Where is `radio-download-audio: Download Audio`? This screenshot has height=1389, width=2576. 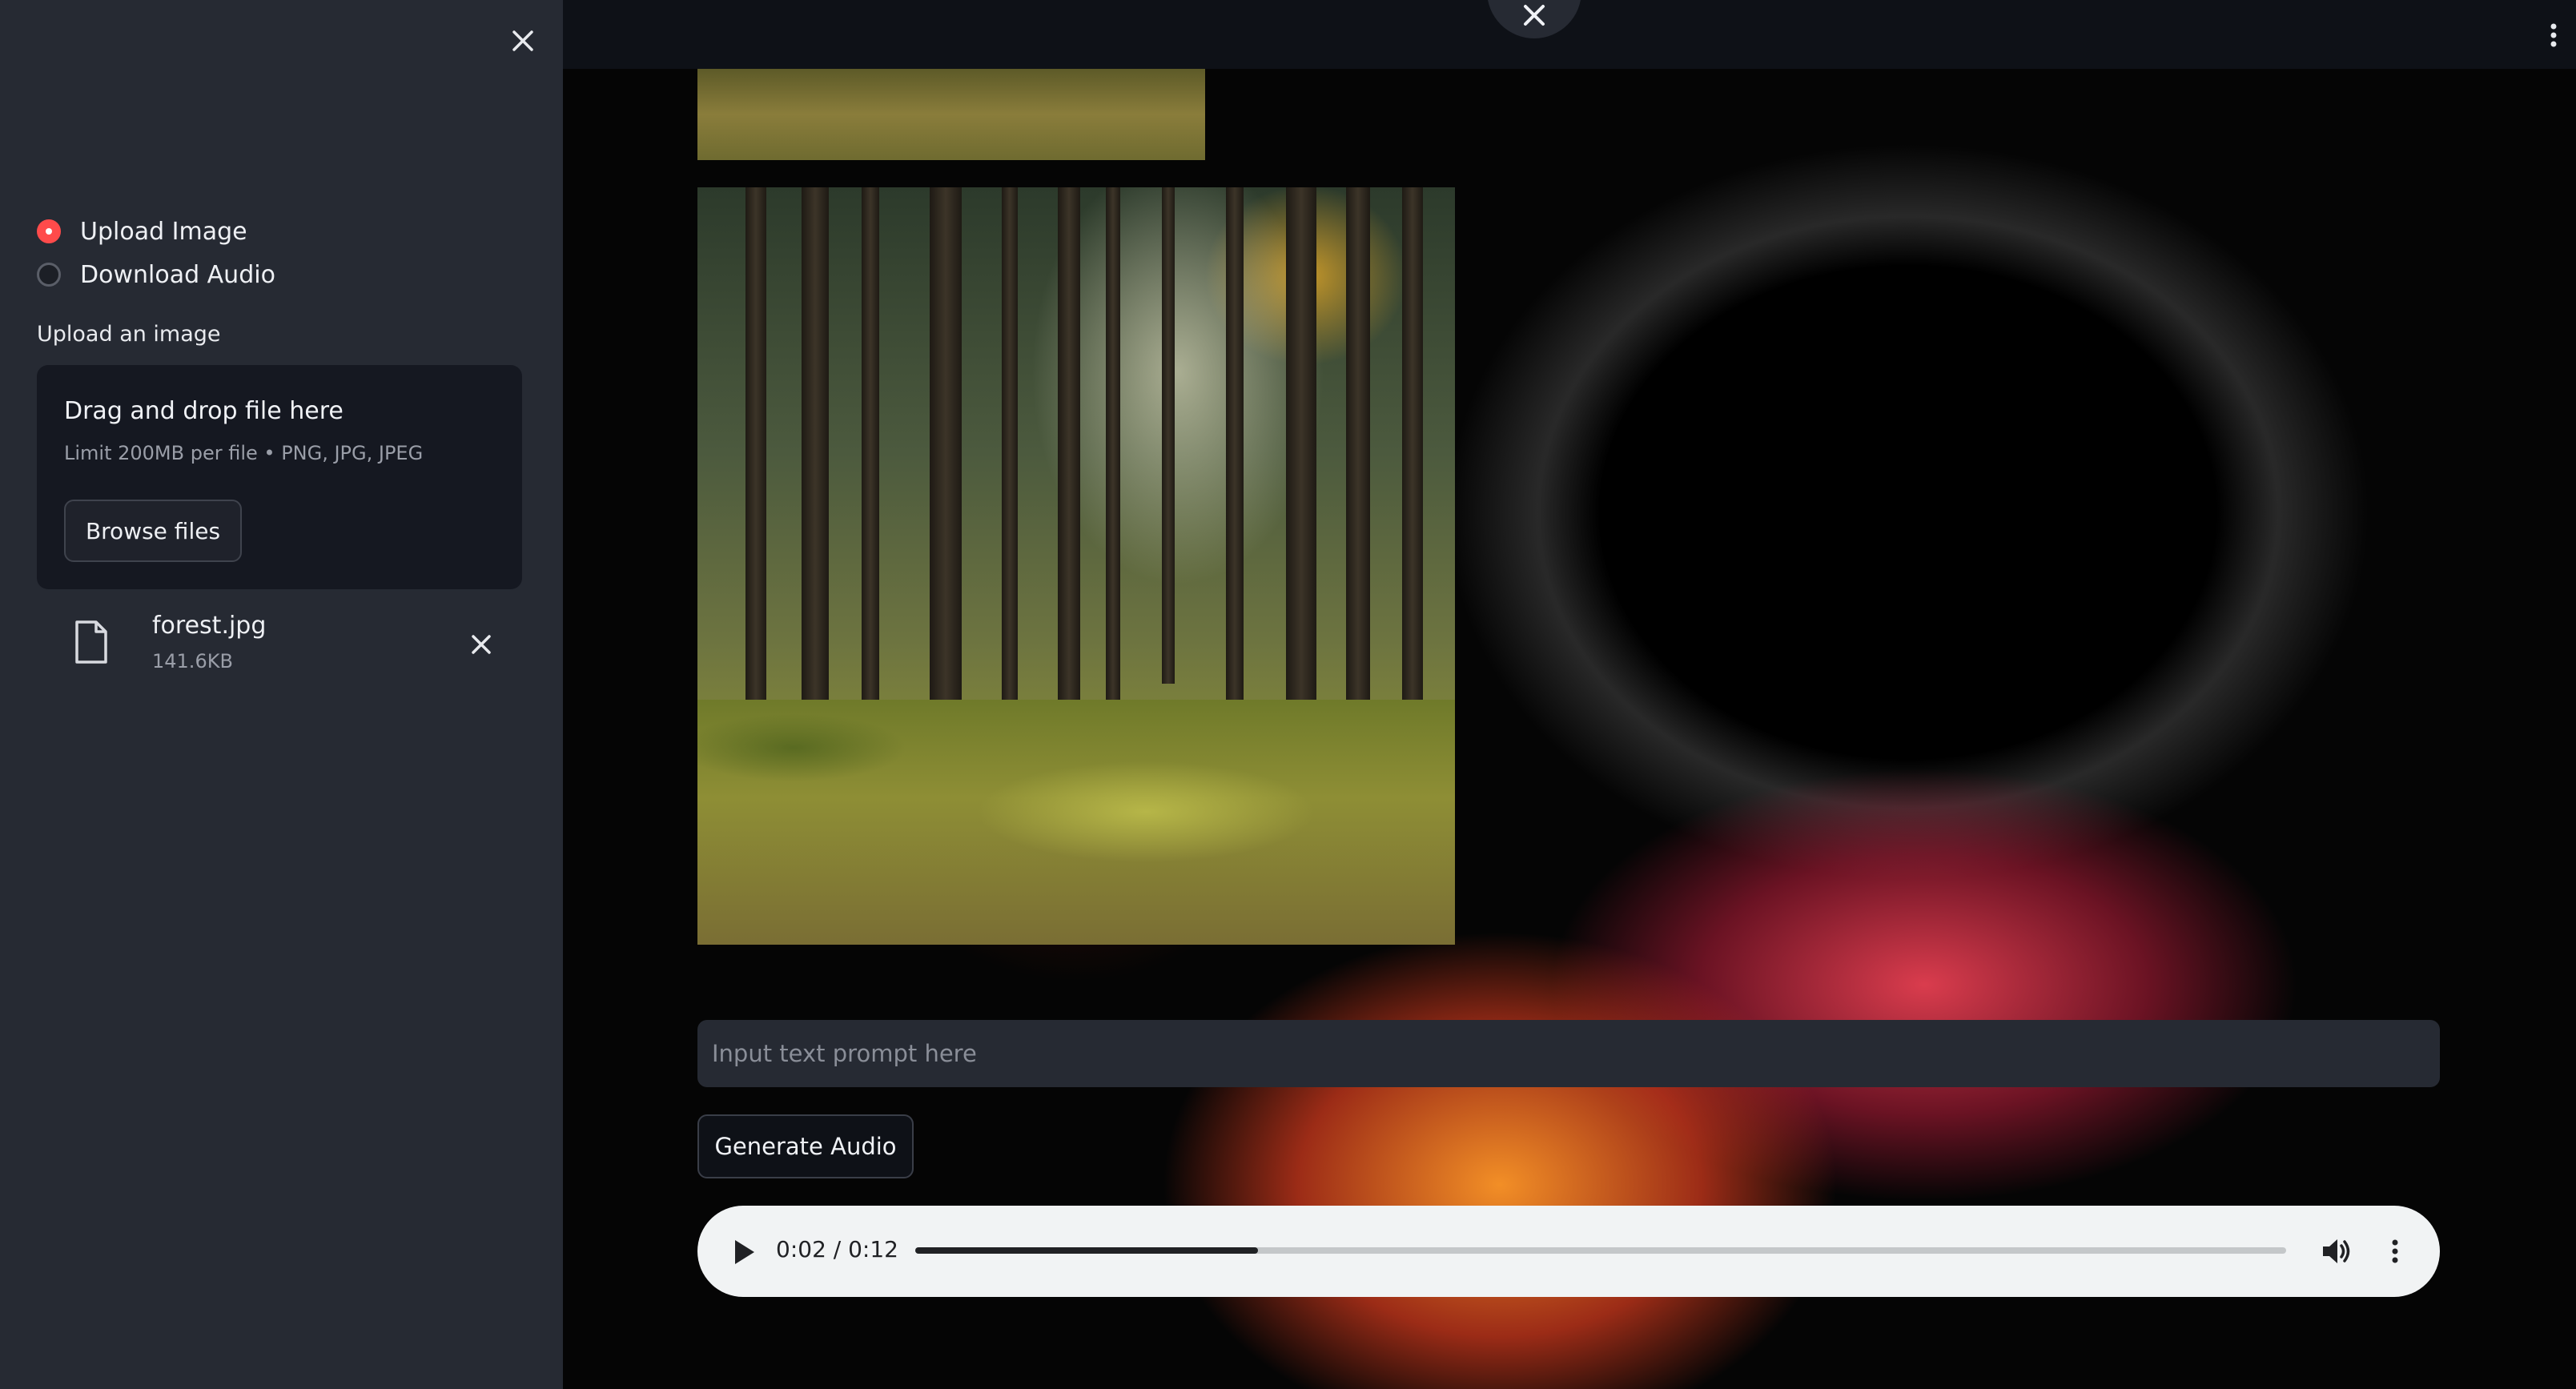 radio-download-audio: Download Audio is located at coordinates (156, 274).